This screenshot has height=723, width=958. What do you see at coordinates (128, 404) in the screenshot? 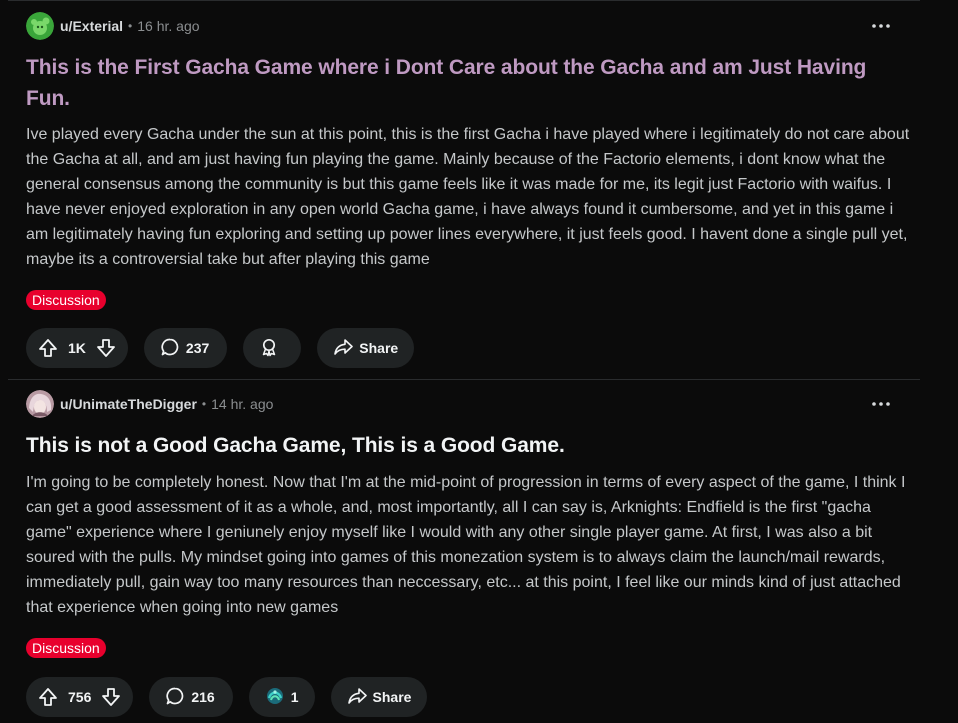
I see `username: u/UnimateTheDigger` at bounding box center [128, 404].